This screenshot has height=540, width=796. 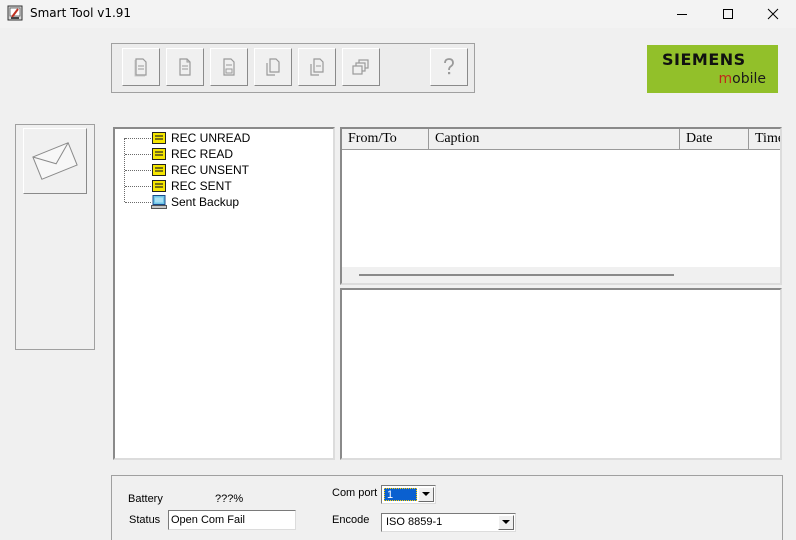 What do you see at coordinates (210, 170) in the screenshot?
I see `tree-item-label: REC UNSENT` at bounding box center [210, 170].